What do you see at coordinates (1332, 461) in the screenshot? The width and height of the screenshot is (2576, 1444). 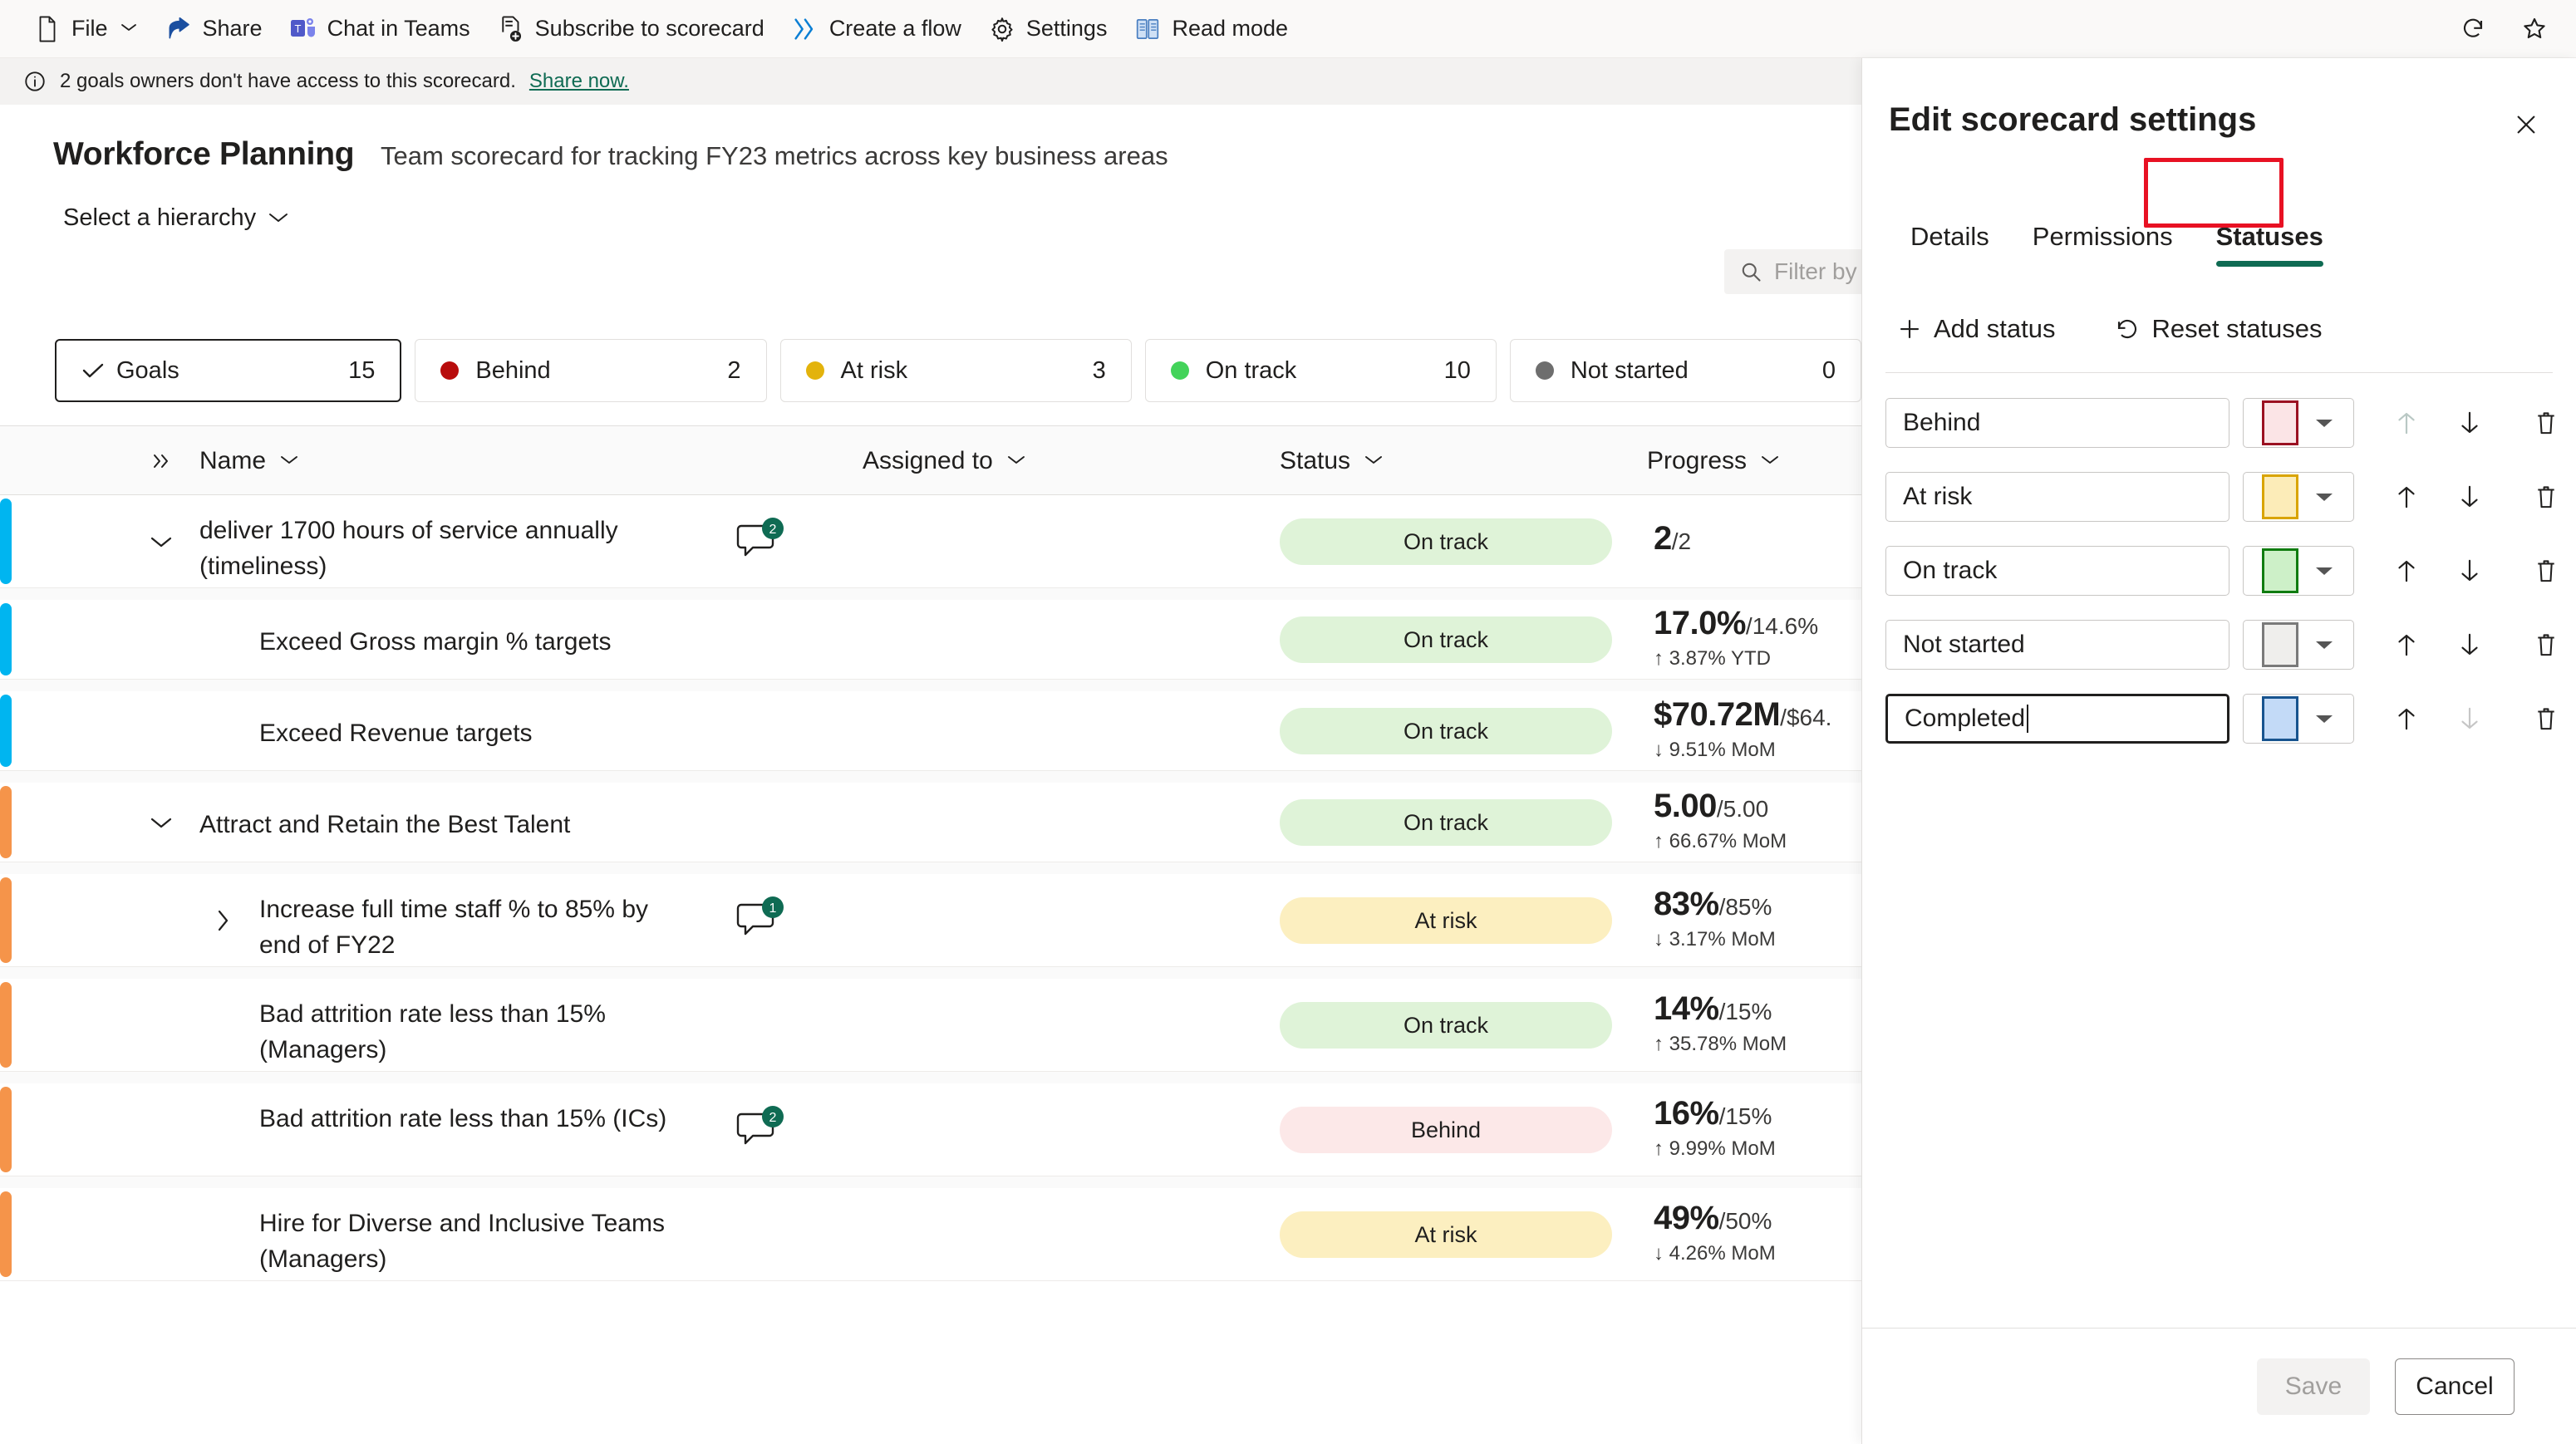 I see `column-header-status: Status` at bounding box center [1332, 461].